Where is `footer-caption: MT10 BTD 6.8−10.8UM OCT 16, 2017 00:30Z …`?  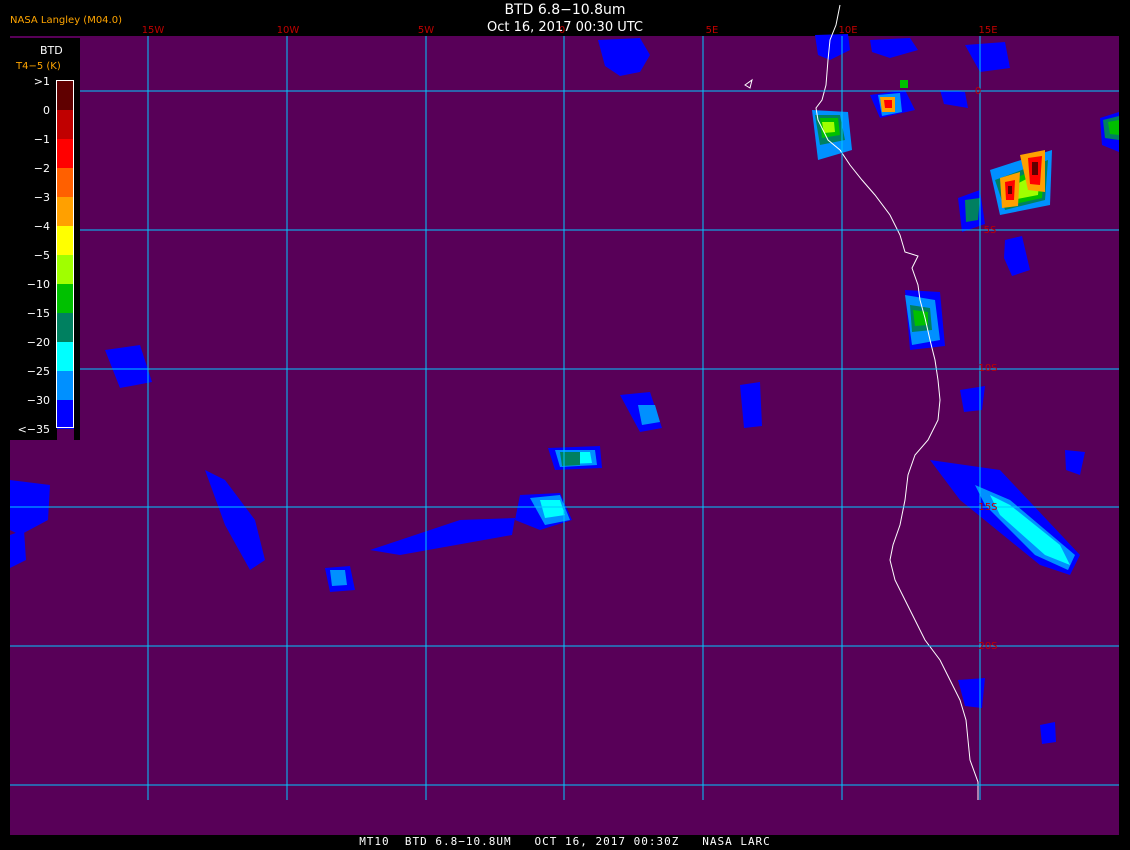
footer-caption: MT10 BTD 6.8−10.8UM OCT 16, 2017 00:30Z … is located at coordinates (565, 841).